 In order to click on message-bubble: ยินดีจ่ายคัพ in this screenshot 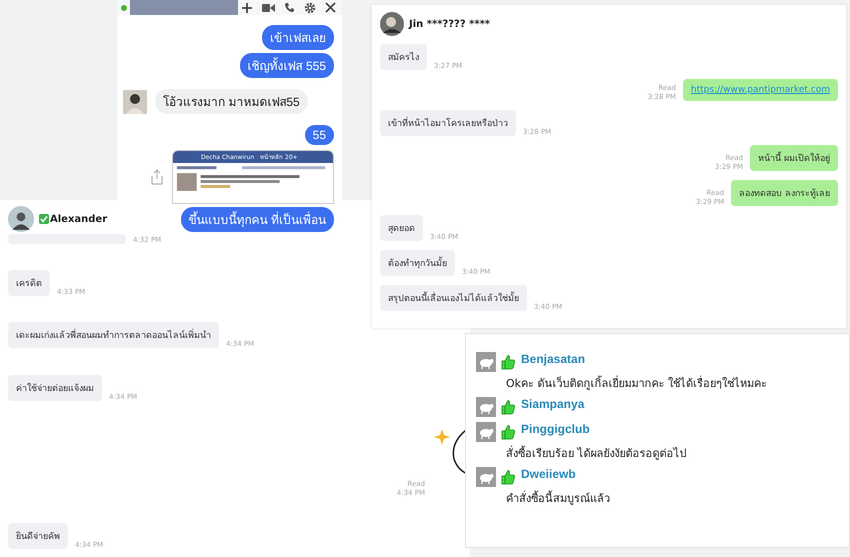, I will do `click(38, 535)`.